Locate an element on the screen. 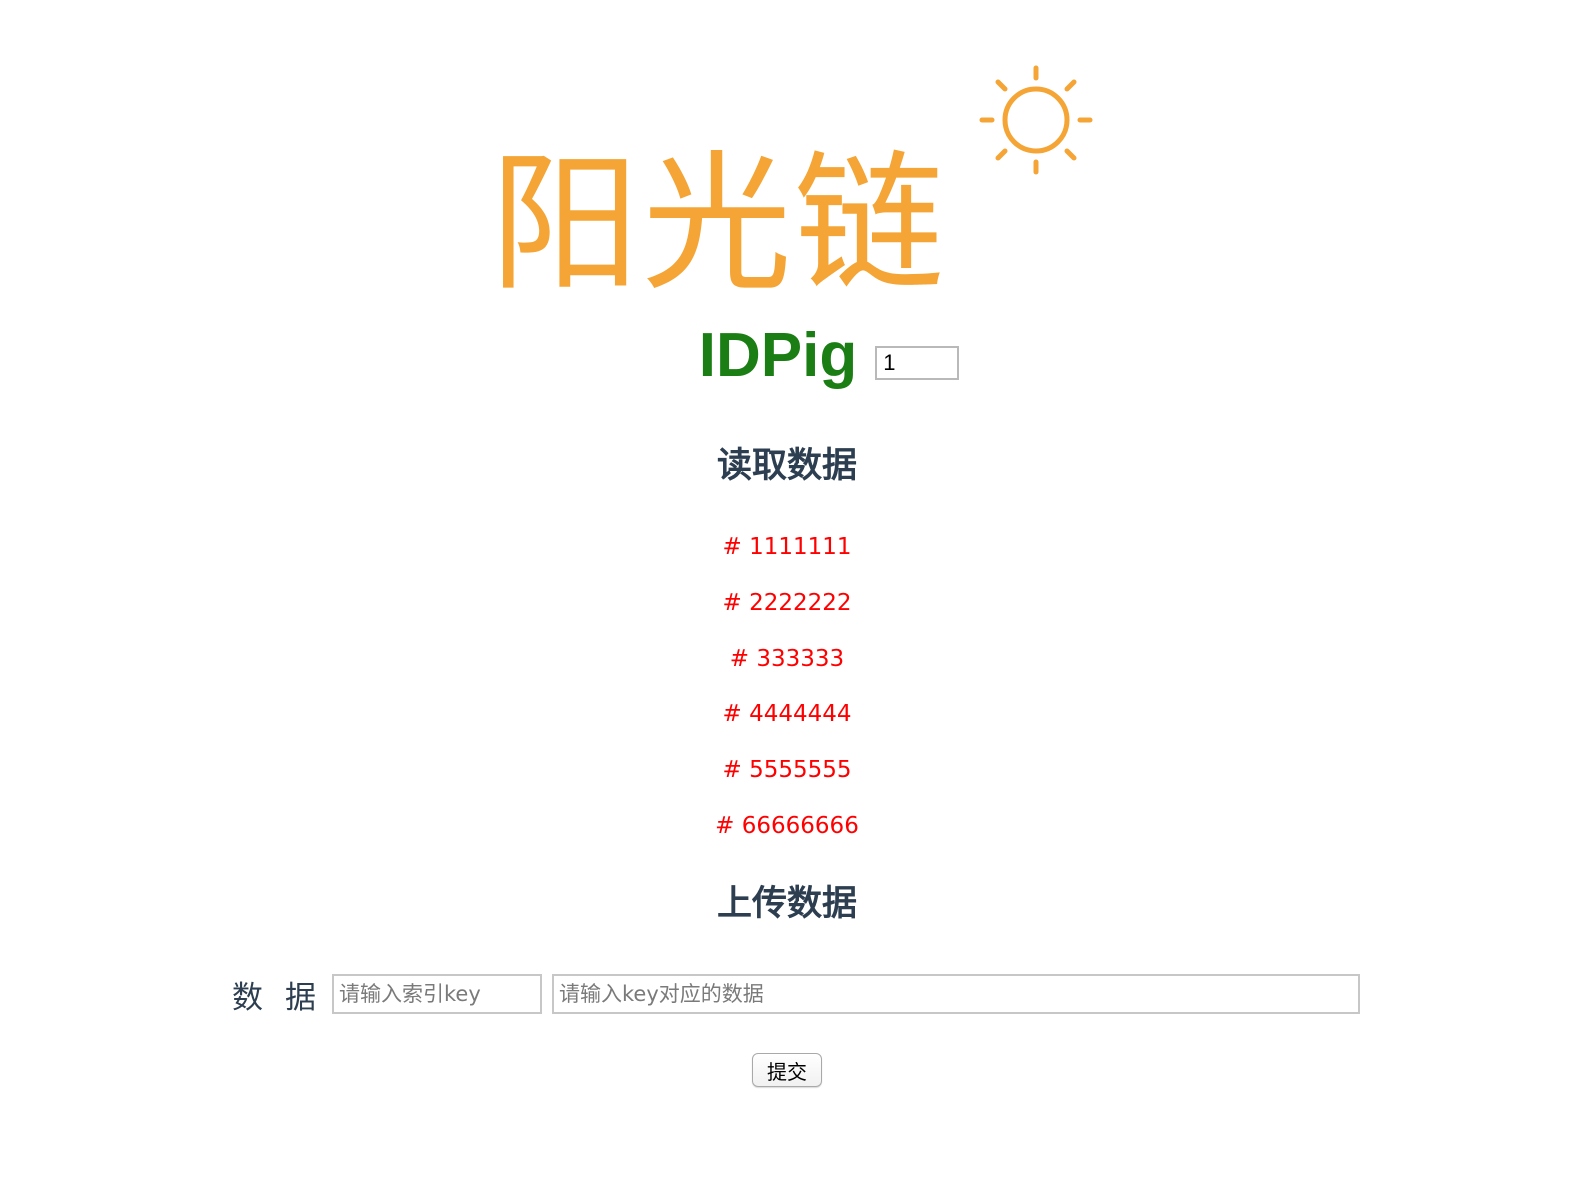 The width and height of the screenshot is (1574, 1182). list-item: # 1111111 is located at coordinates (787, 547).